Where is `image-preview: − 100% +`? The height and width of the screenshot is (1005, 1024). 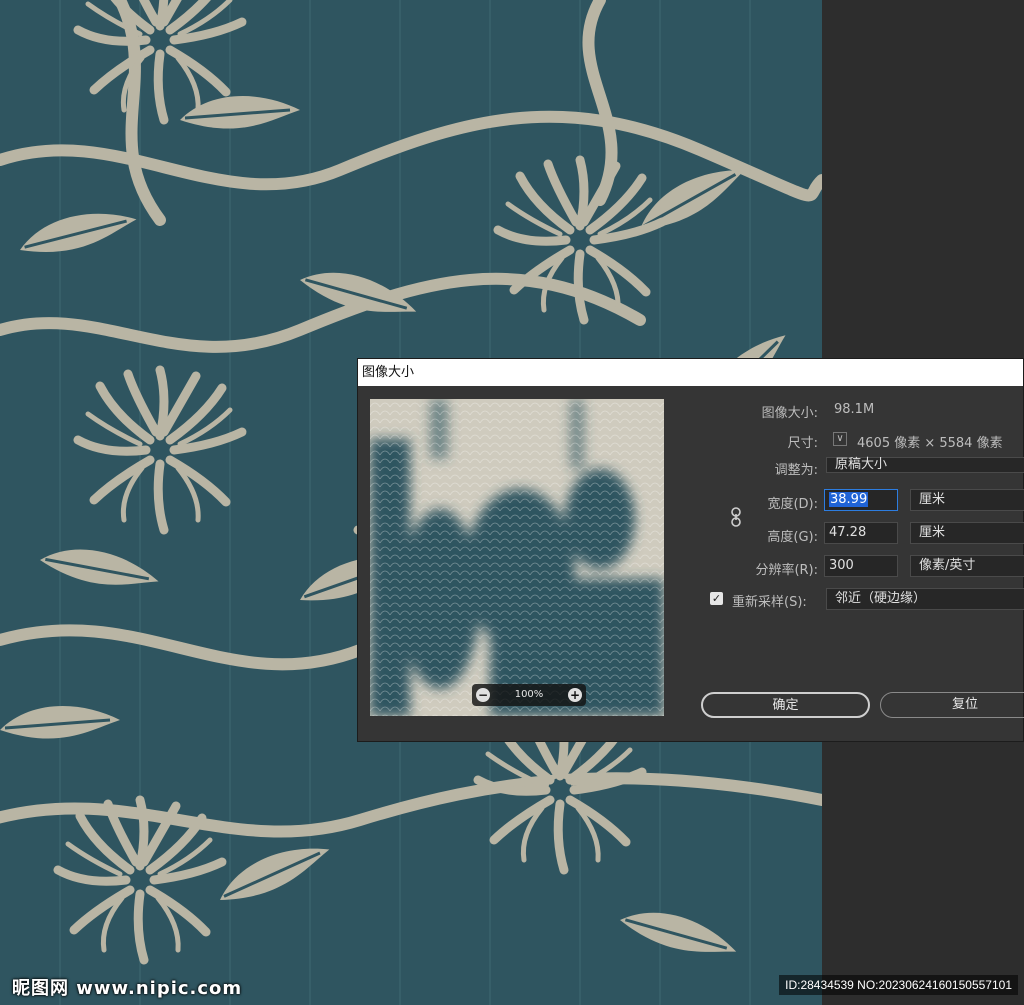 image-preview: − 100% + is located at coordinates (517, 557).